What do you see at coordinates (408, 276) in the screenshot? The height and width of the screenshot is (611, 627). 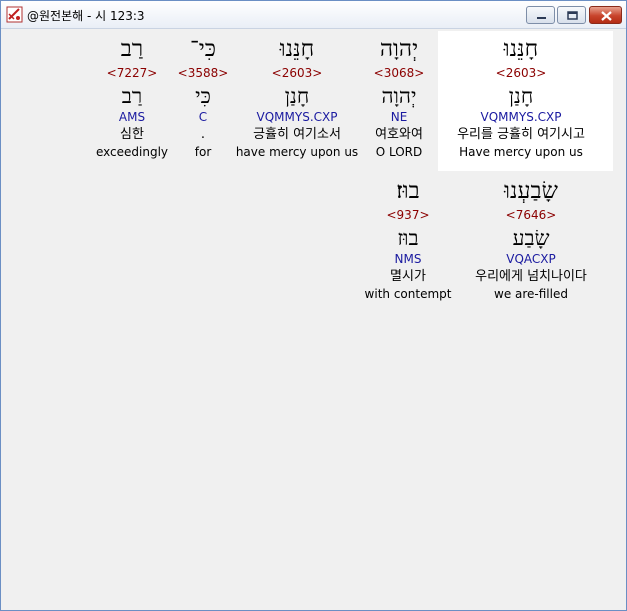 I see `korean-gloss: 멸시가` at bounding box center [408, 276].